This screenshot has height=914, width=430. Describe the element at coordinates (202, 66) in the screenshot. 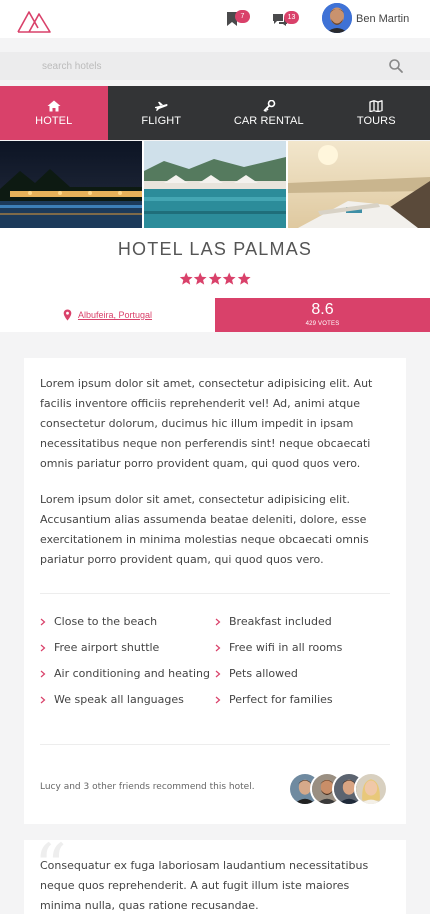

I see `search-input` at that location.